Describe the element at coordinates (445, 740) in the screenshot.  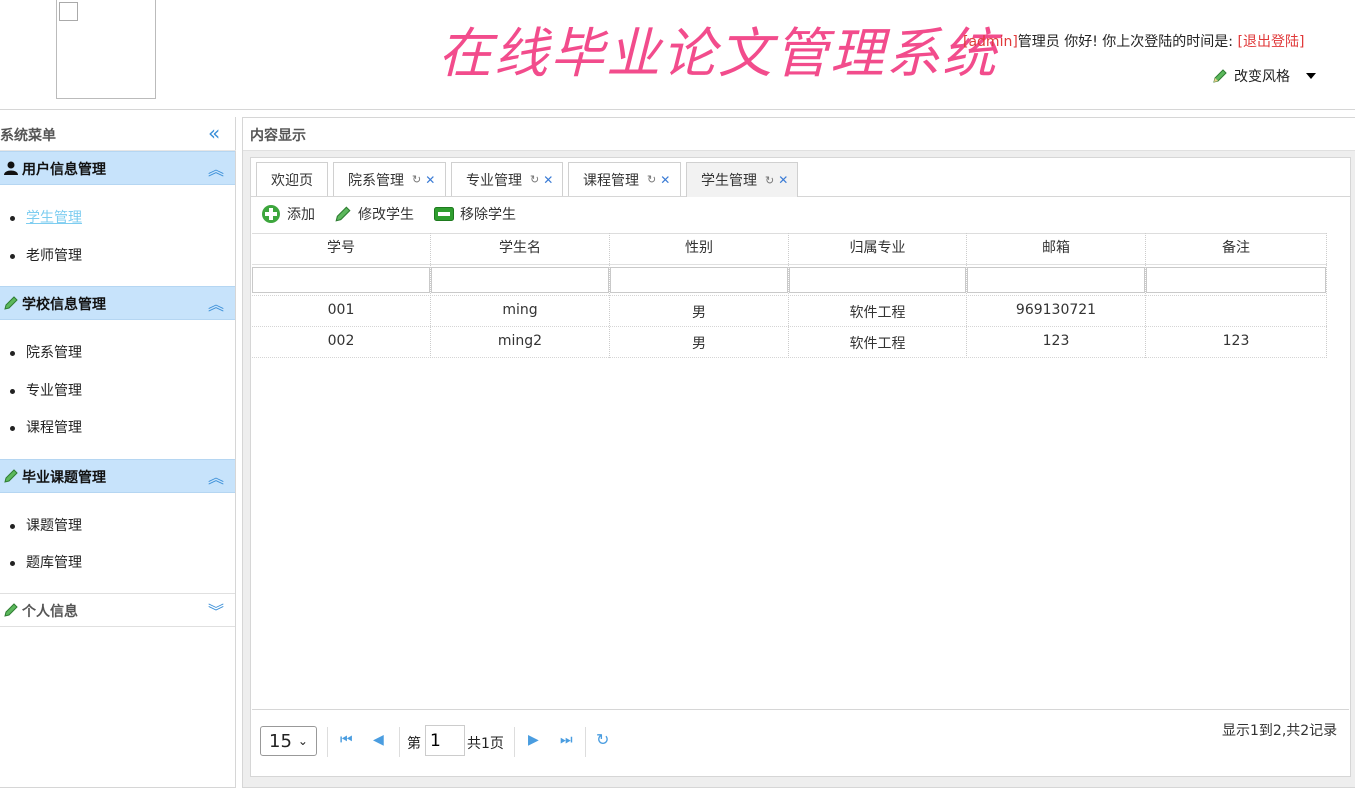
I see `page-number-input` at that location.